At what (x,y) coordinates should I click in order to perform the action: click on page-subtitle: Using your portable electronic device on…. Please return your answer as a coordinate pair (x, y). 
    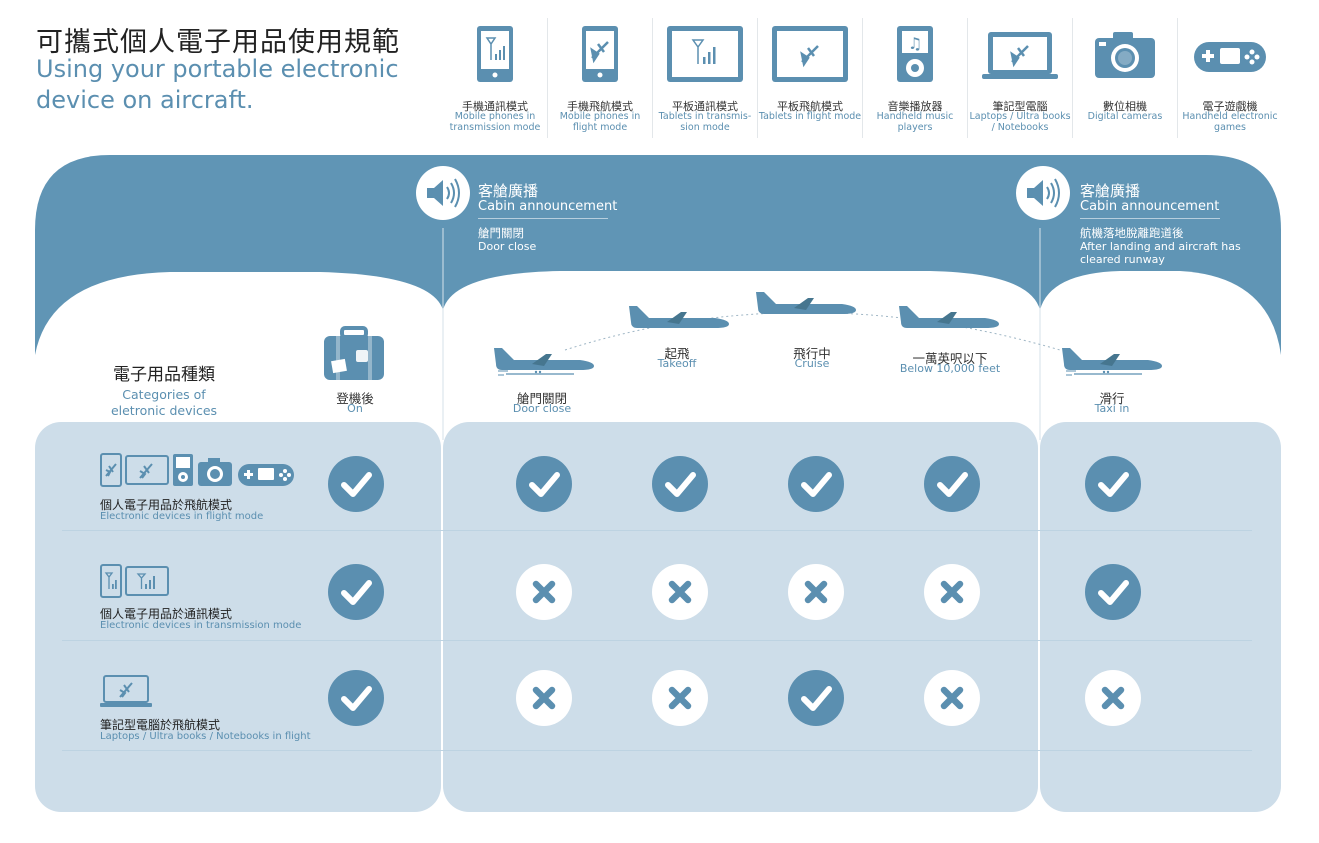
    Looking at the image, I should click on (217, 84).